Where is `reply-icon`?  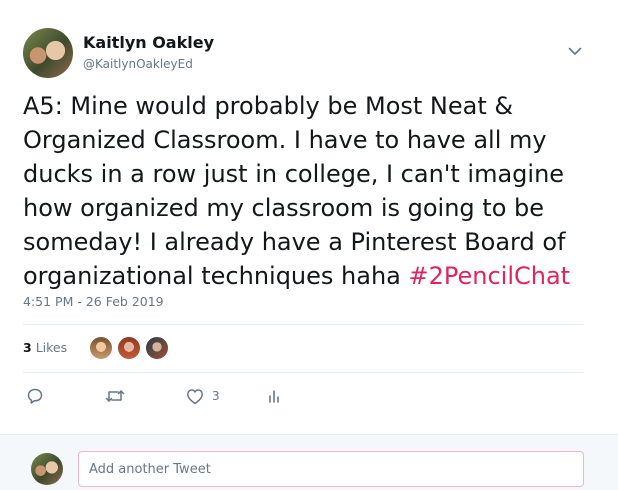
reply-icon is located at coordinates (35, 396).